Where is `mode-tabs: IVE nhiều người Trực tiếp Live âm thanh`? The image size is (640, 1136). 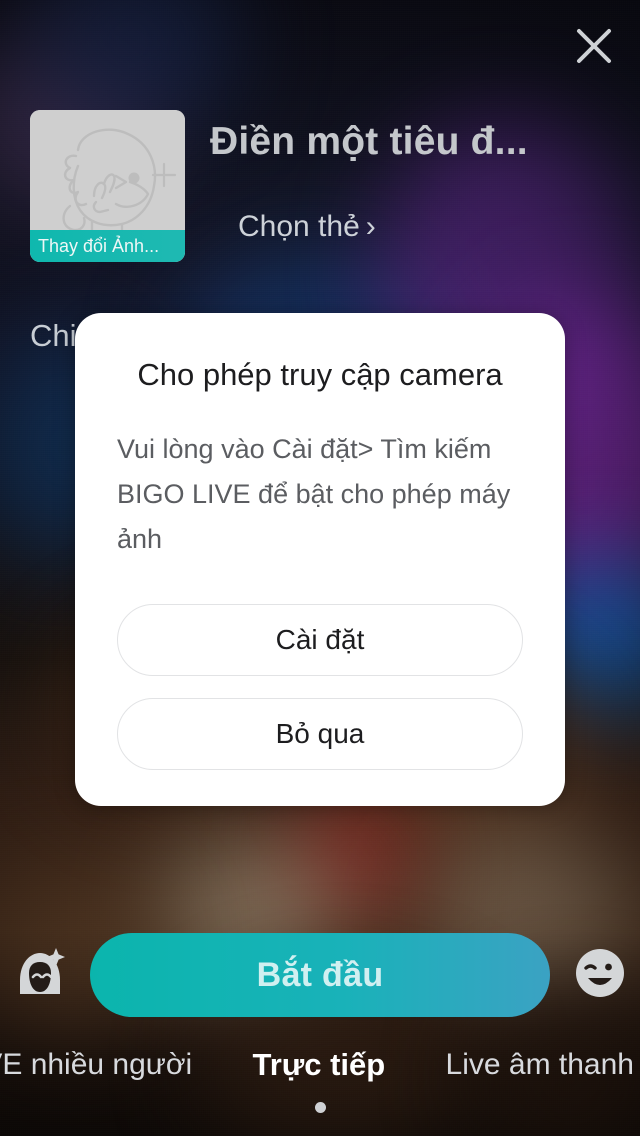 mode-tabs: IVE nhiều người Trực tiếp Live âm thanh is located at coordinates (320, 1065).